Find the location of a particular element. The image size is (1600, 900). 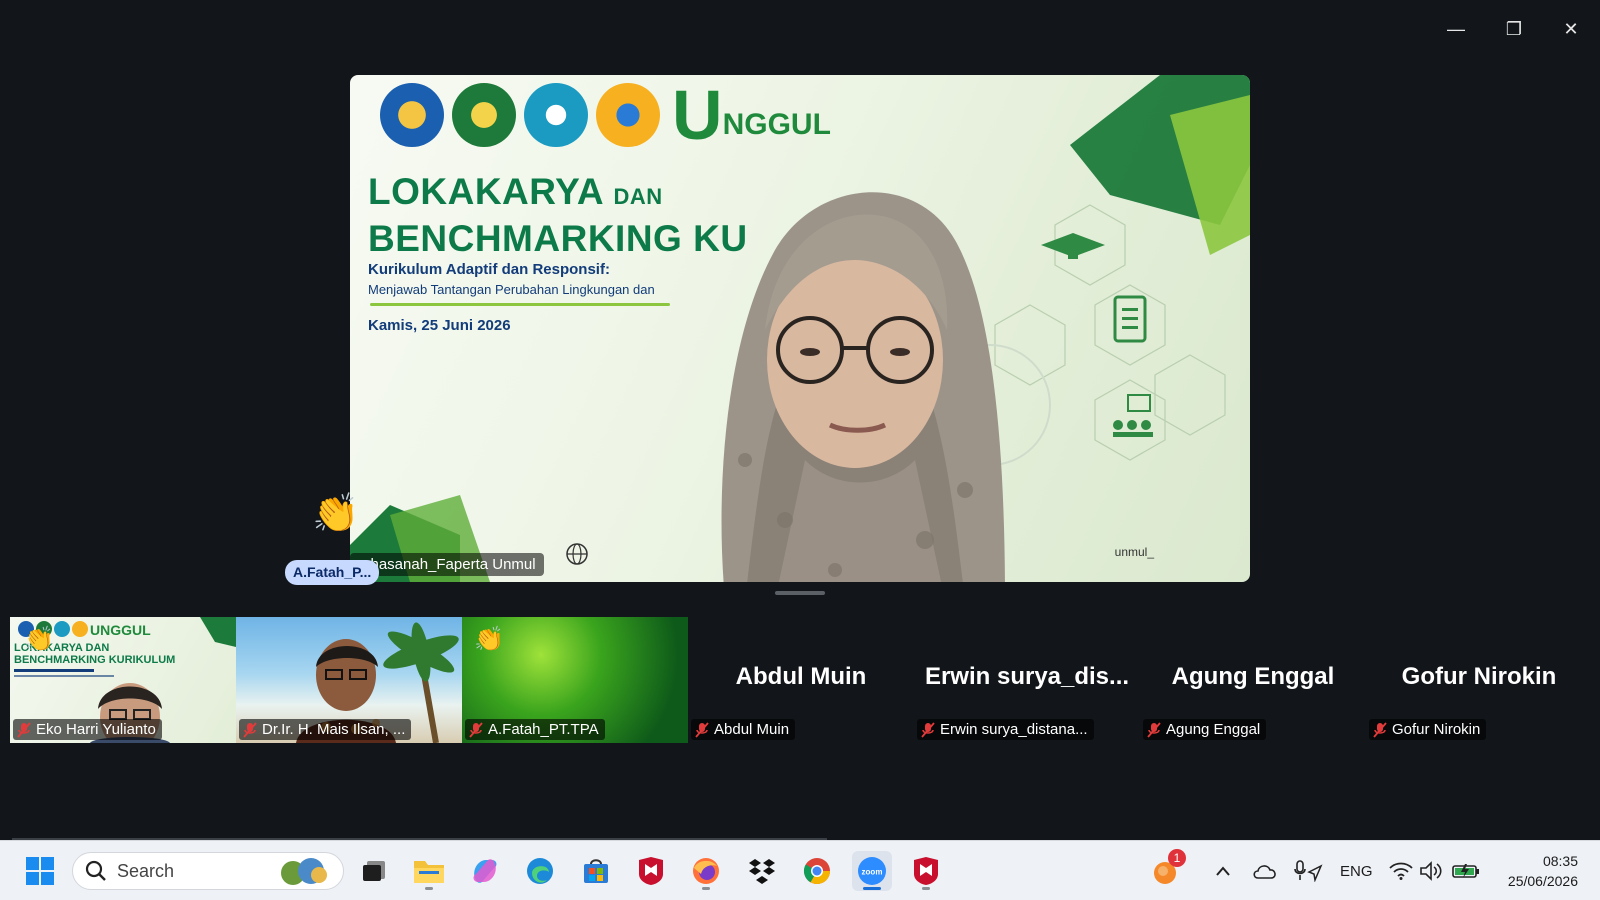

chevron-up-icon is located at coordinates (1223, 871).